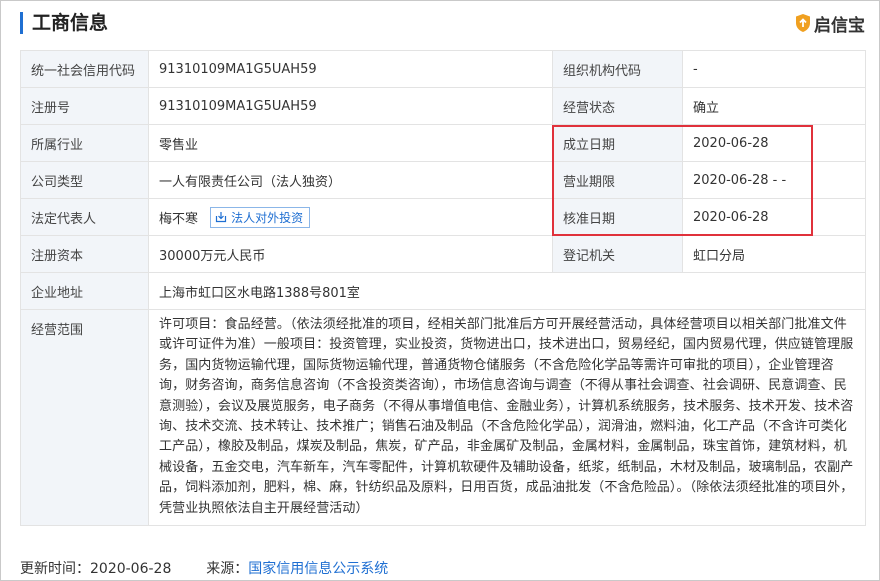  I want to click on legal-rep-investment-button: 法人对外投资, so click(260, 217).